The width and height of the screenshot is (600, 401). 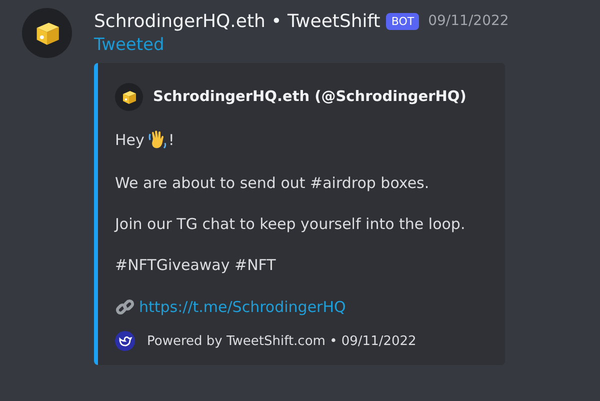 I want to click on greeting-text: !, so click(x=171, y=140).